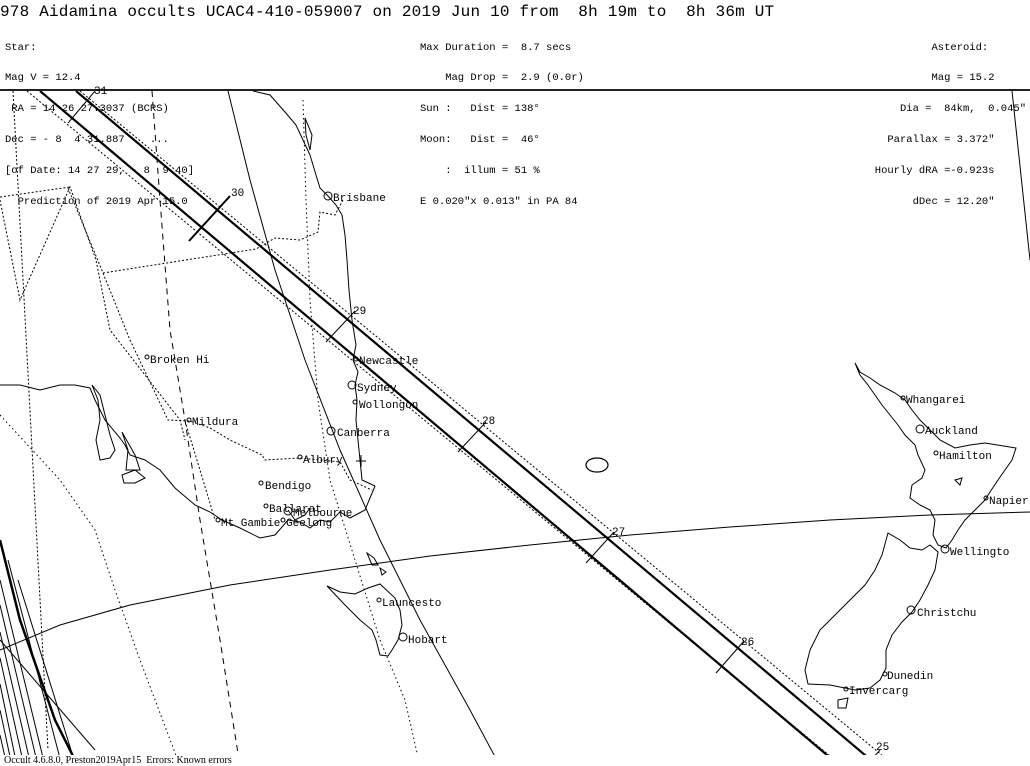 The height and width of the screenshot is (766, 1030). Describe the element at coordinates (133, 476) in the screenshot. I see `kangaroo-island` at that location.